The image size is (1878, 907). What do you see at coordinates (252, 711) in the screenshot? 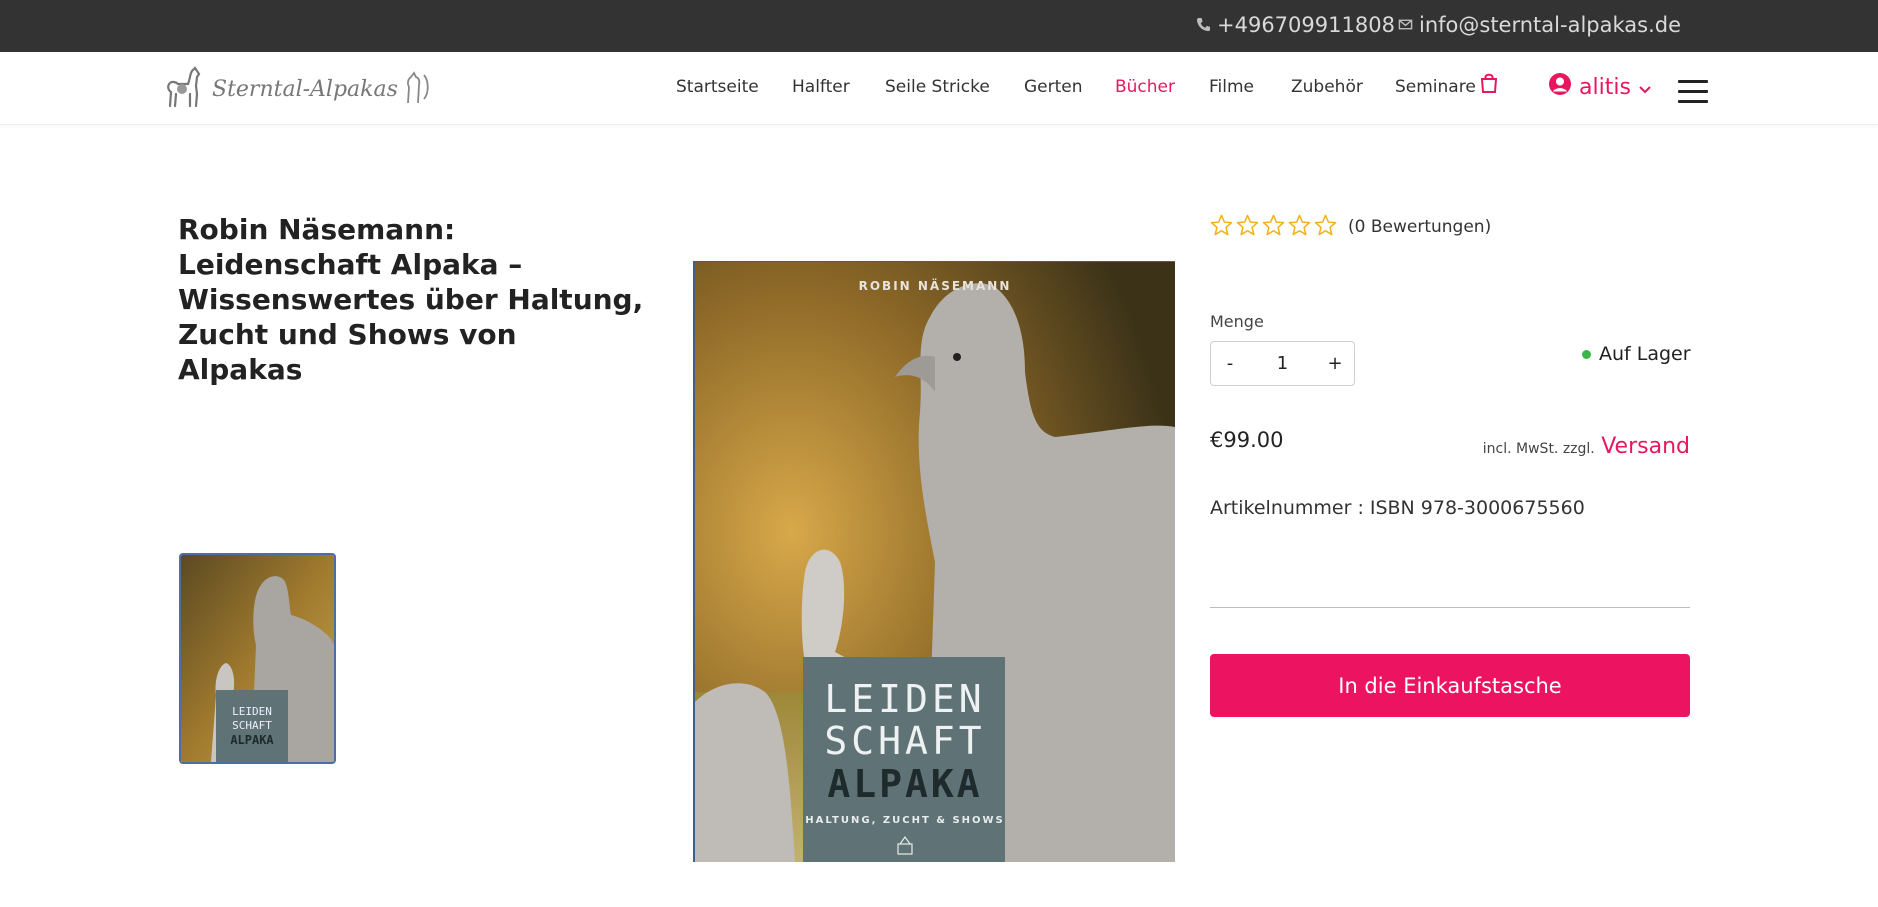
I see `thumb-cover-line1: LEIDEN` at bounding box center [252, 711].